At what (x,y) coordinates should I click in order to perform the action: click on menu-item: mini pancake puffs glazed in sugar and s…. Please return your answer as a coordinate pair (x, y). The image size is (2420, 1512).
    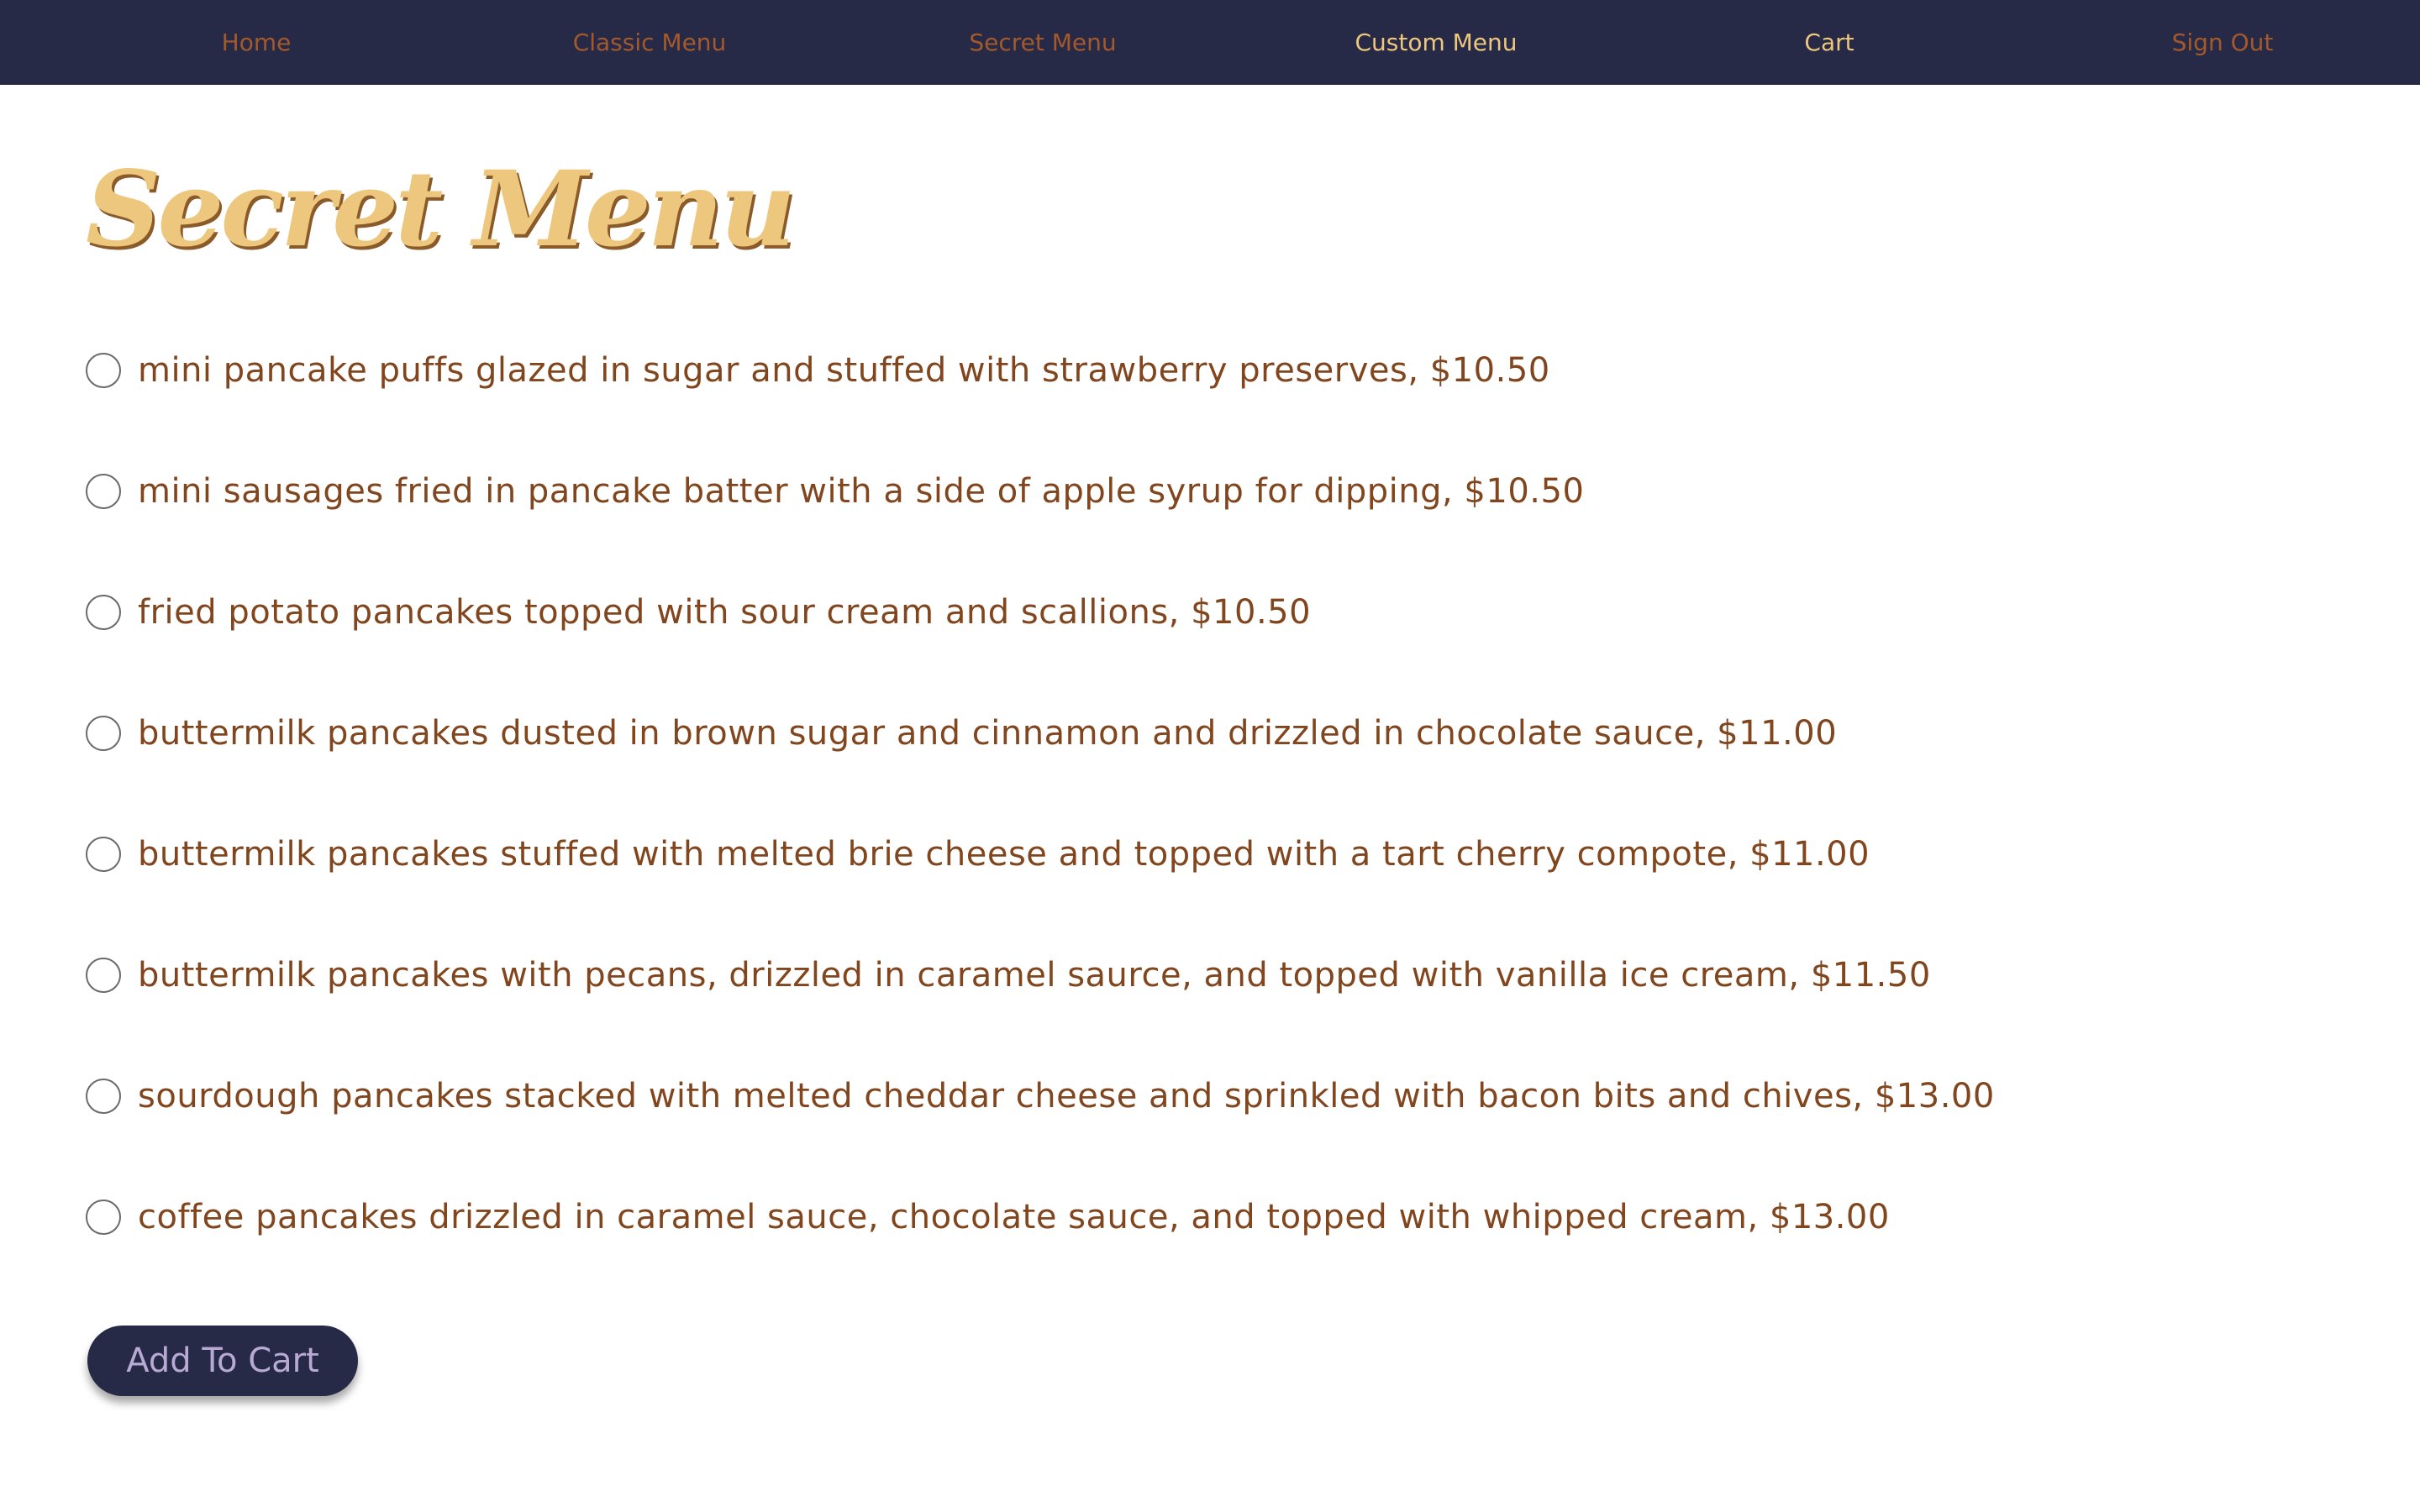
    Looking at the image, I should click on (818, 370).